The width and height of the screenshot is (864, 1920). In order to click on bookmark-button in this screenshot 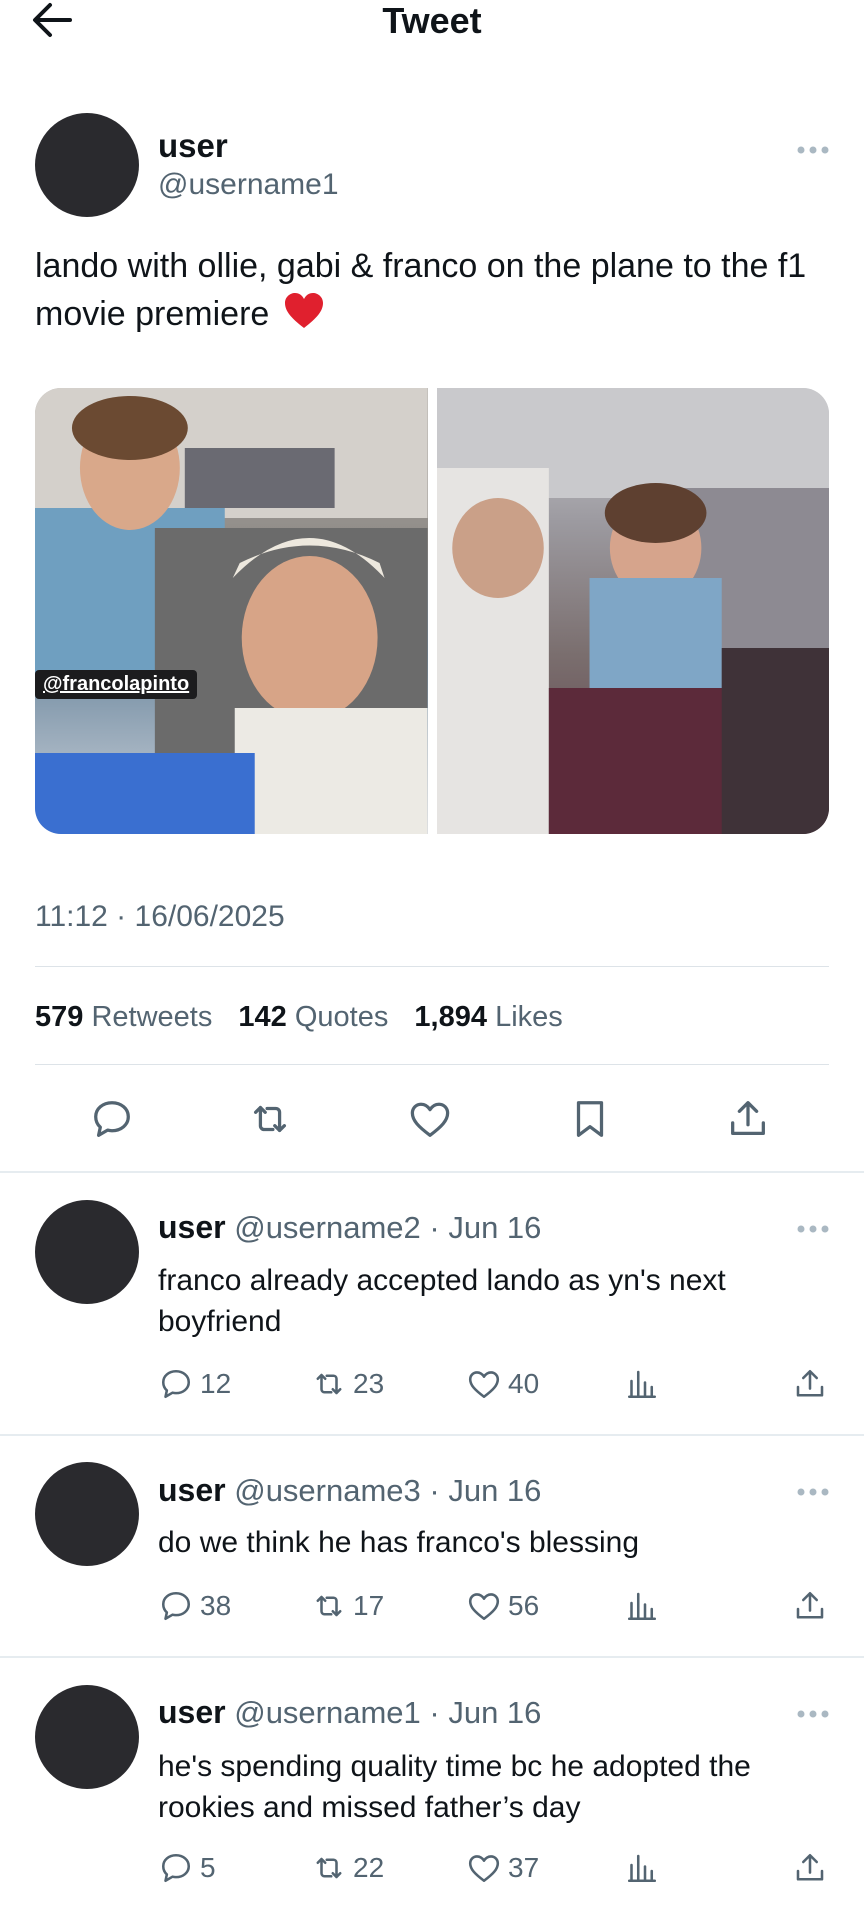, I will do `click(590, 1119)`.